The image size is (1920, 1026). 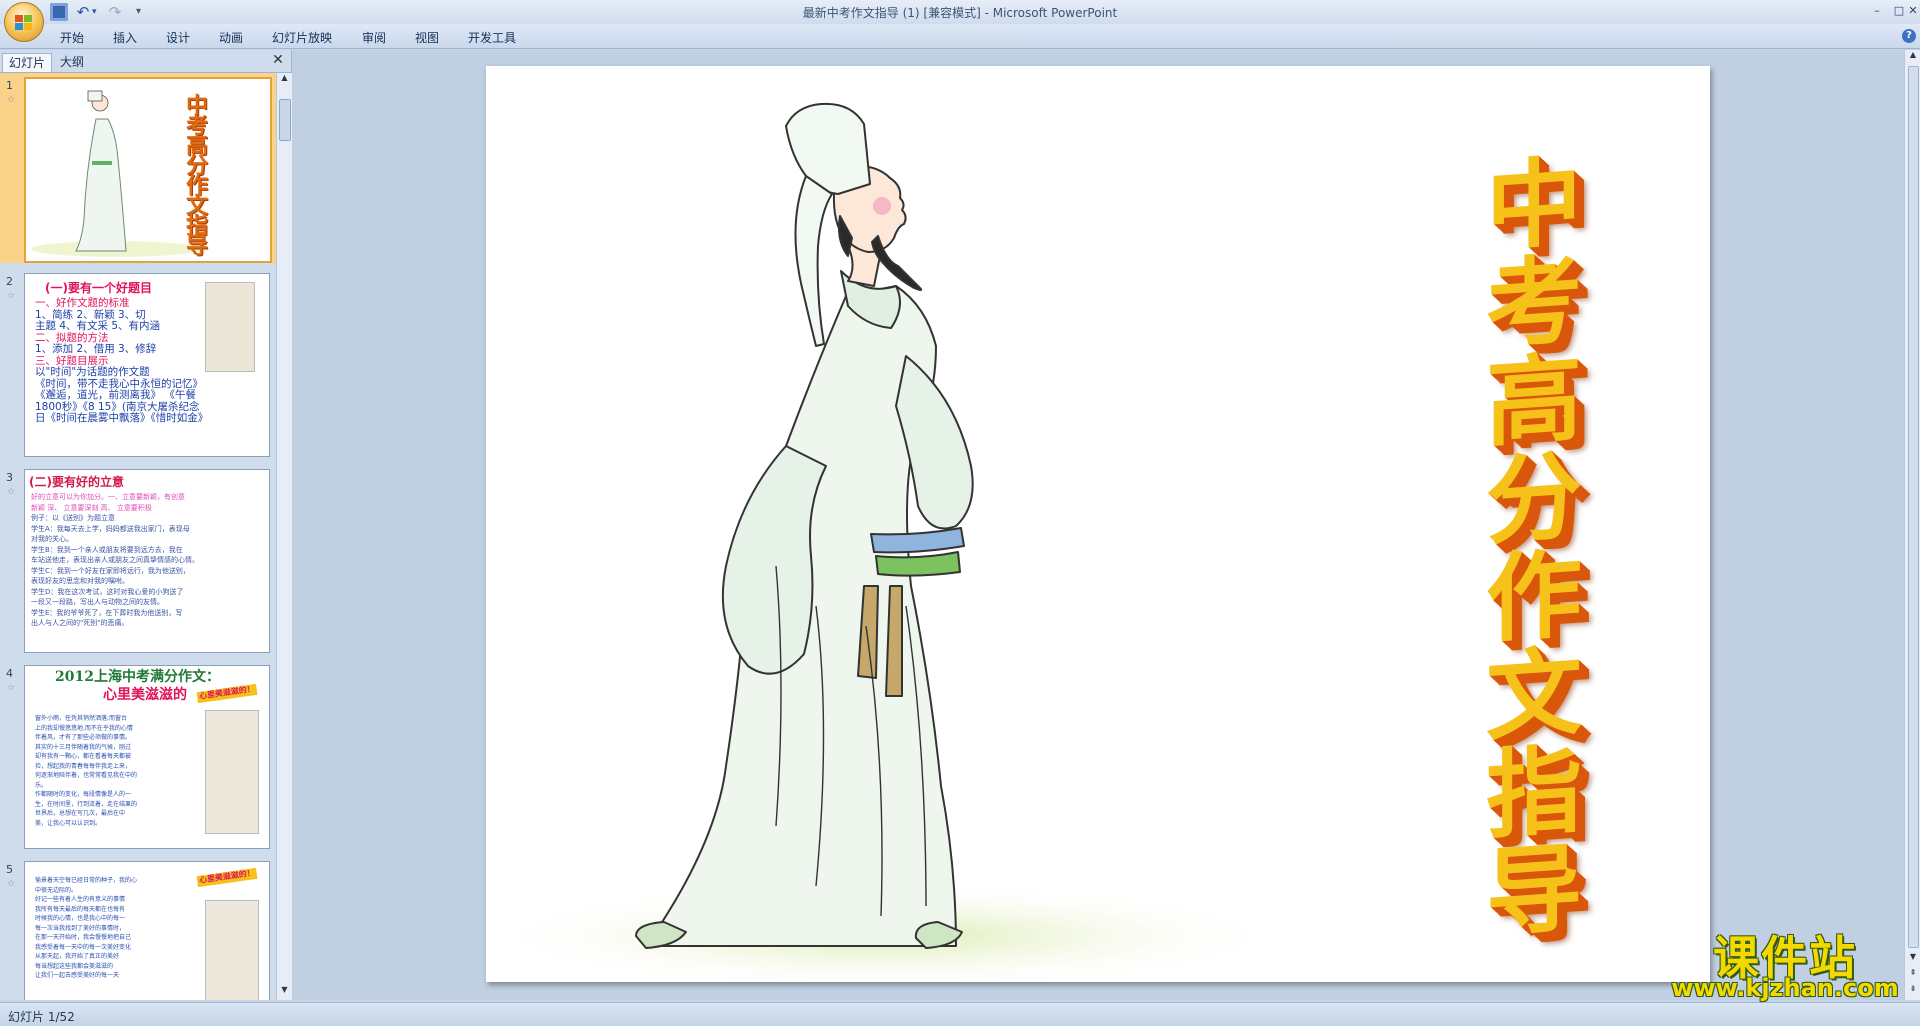 I want to click on scholar-illustration, so click(x=804, y=525).